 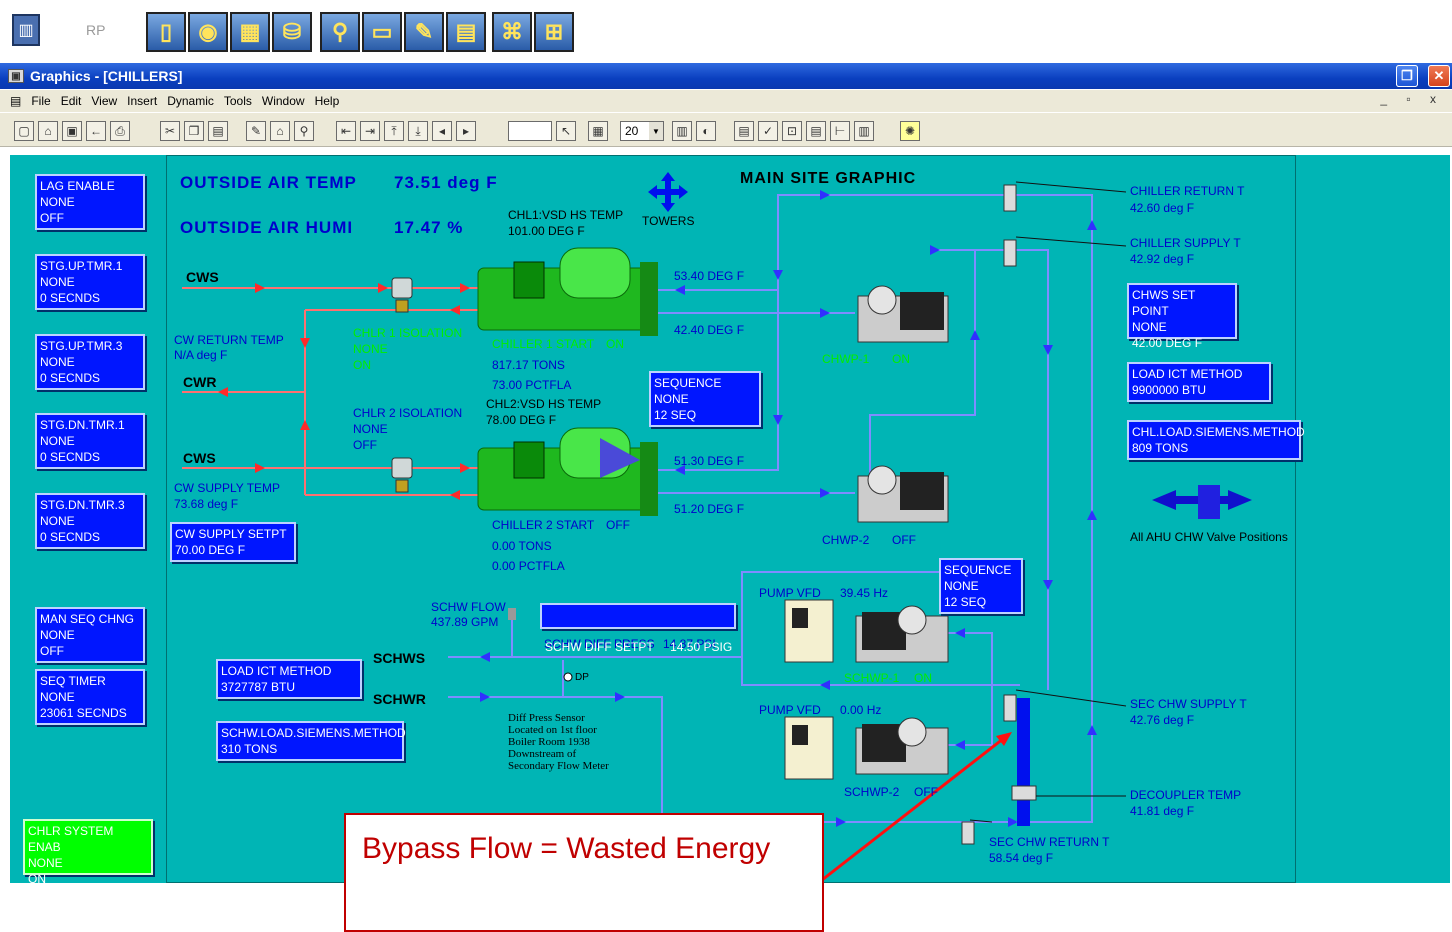 What do you see at coordinates (37, 879) in the screenshot?
I see `chlr-system-enab-value: ON` at bounding box center [37, 879].